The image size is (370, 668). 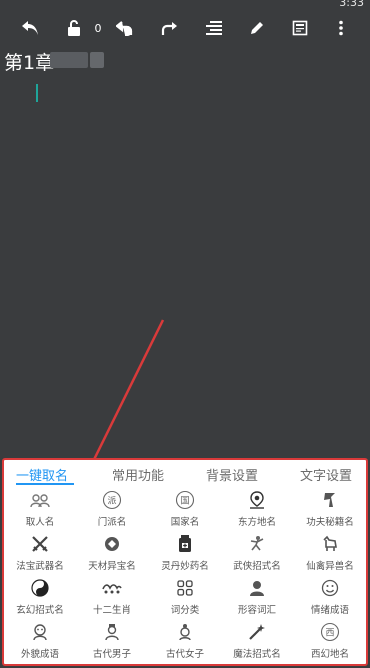 I want to click on grid-item-label: 情绪成语, so click(x=329, y=610).